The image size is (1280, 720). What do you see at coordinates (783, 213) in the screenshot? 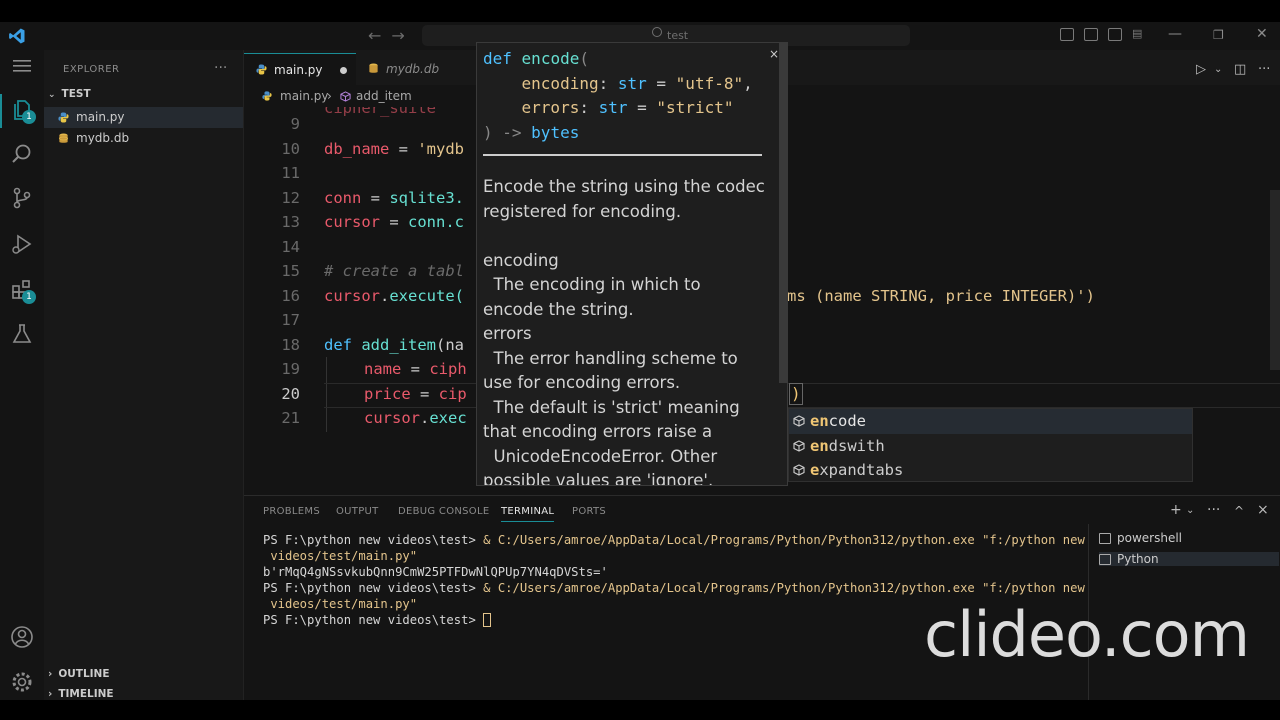
I see `hover-scrollbar` at bounding box center [783, 213].